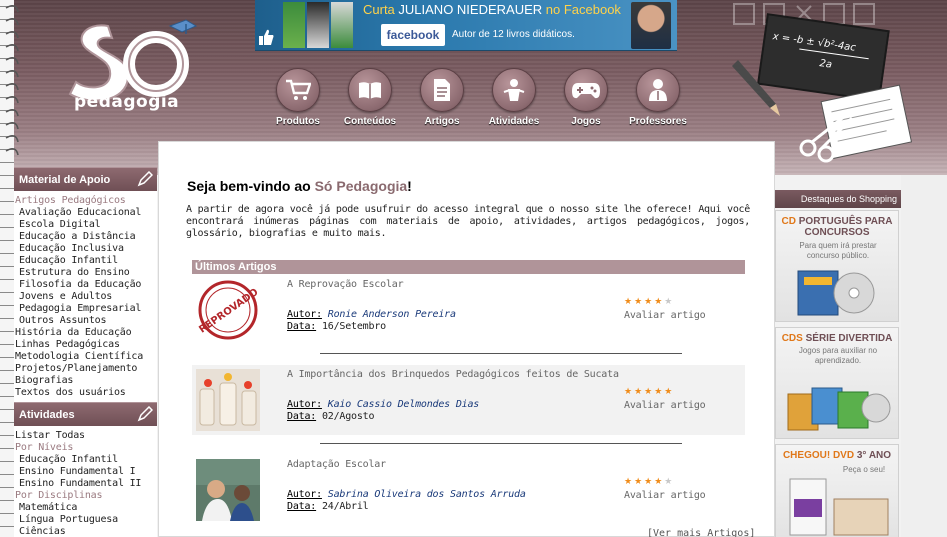 Image resolution: width=947 pixels, height=537 pixels. What do you see at coordinates (86, 309) in the screenshot?
I see `sidebar-link: Pedagogia Empresarial` at bounding box center [86, 309].